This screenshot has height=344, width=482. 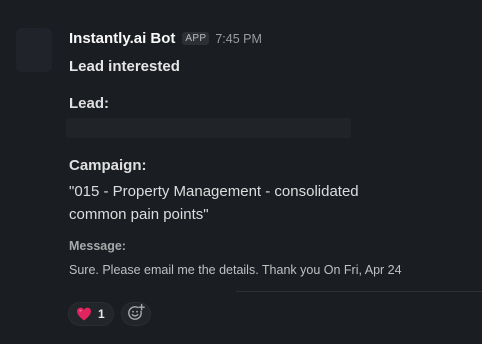 I want to click on add-emoji-icon, so click(x=136, y=314).